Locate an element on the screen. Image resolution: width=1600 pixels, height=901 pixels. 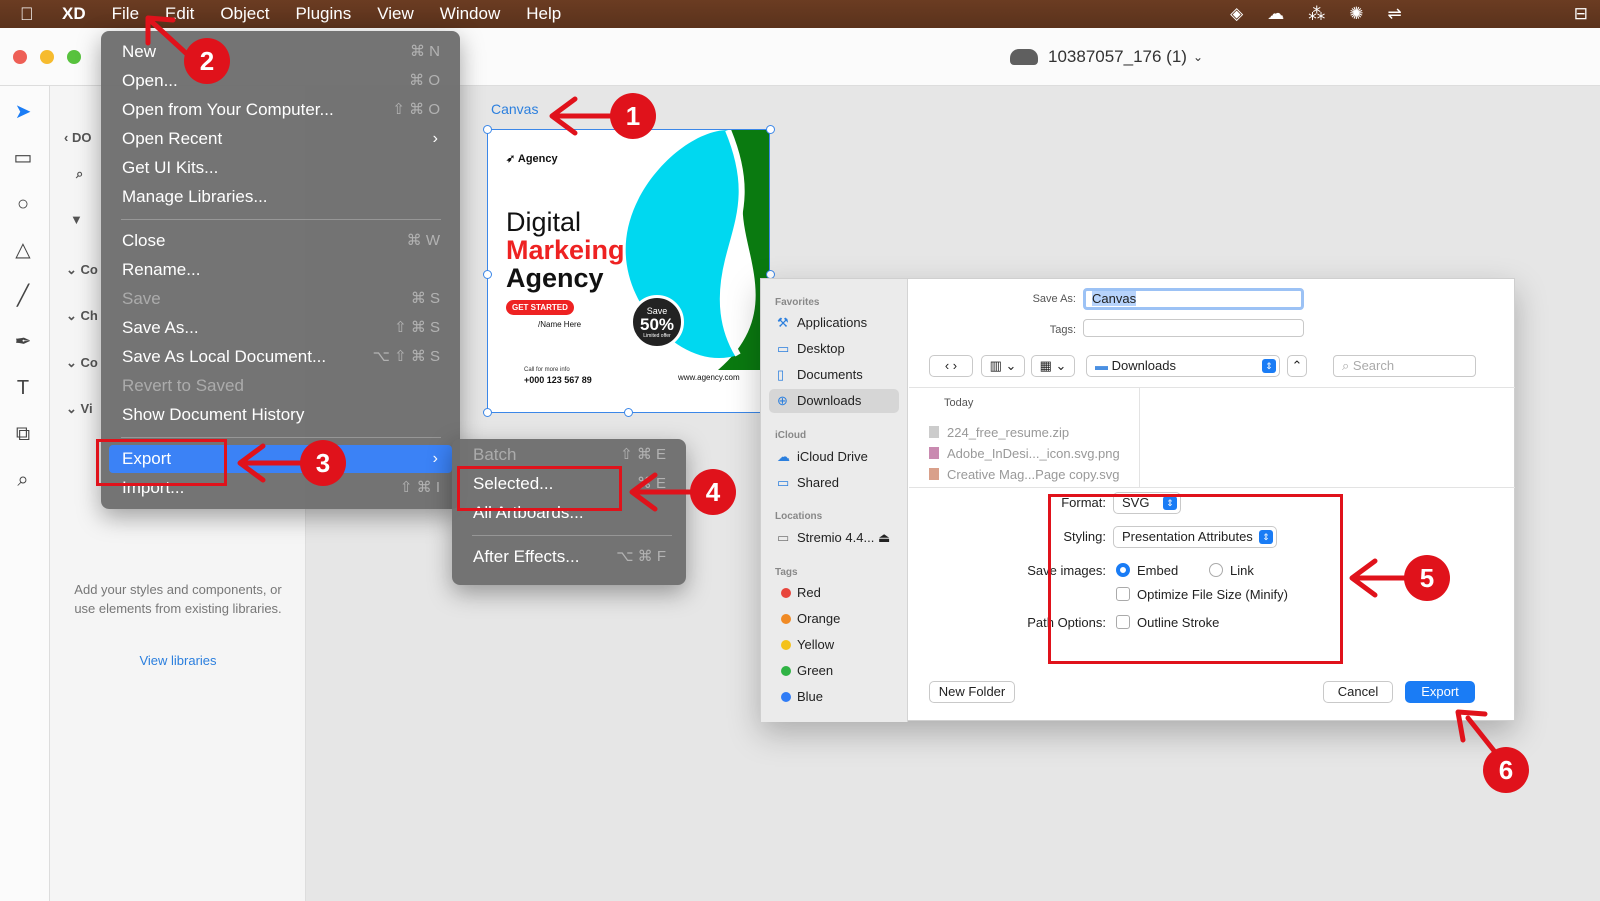
sidebar-item-icloud-drive: ☁ iCloud Drive is located at coordinates (834, 457).